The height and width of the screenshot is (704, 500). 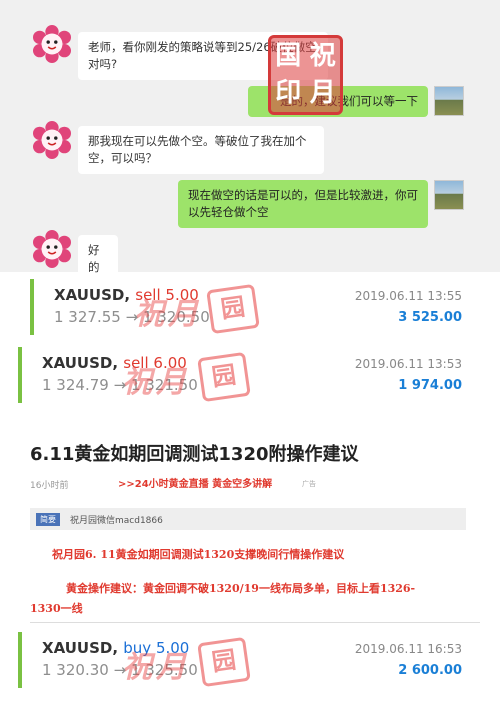 What do you see at coordinates (116, 521) in the screenshot?
I see `summary-text: 祝月园微信macd1866` at bounding box center [116, 521].